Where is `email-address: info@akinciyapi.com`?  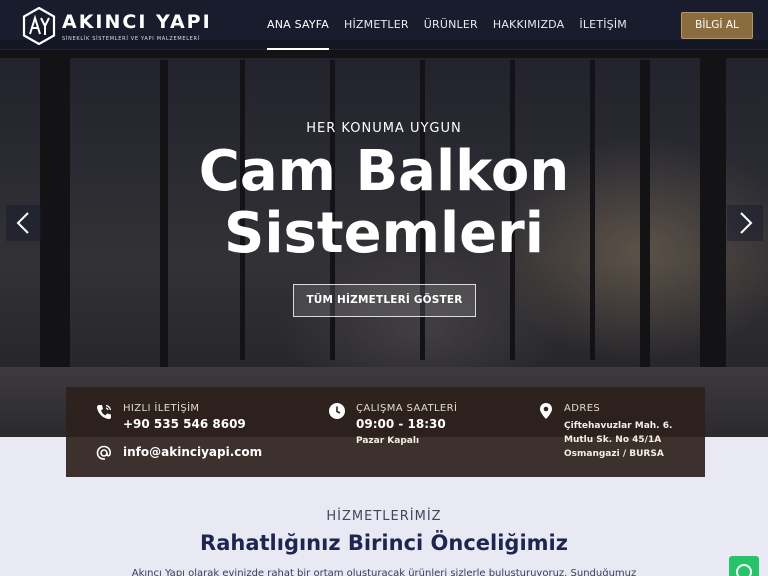 email-address: info@akinciyapi.com is located at coordinates (192, 452).